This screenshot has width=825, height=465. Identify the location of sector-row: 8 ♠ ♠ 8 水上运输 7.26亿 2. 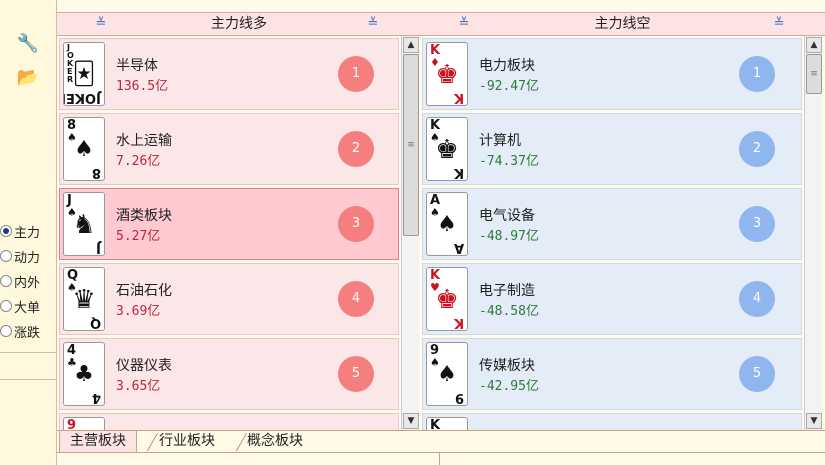
(229, 149).